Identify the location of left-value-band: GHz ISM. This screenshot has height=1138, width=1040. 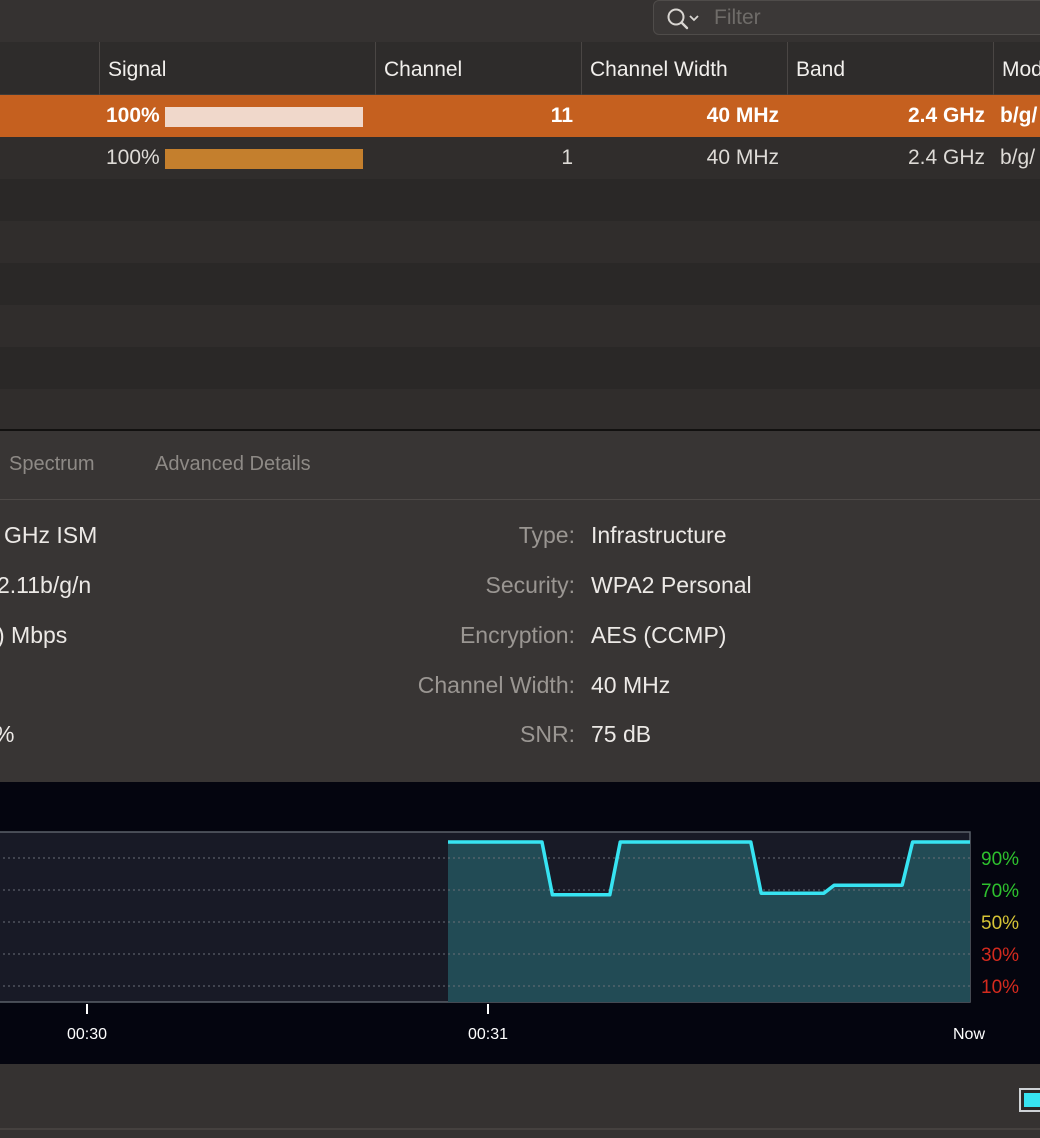
(51, 535).